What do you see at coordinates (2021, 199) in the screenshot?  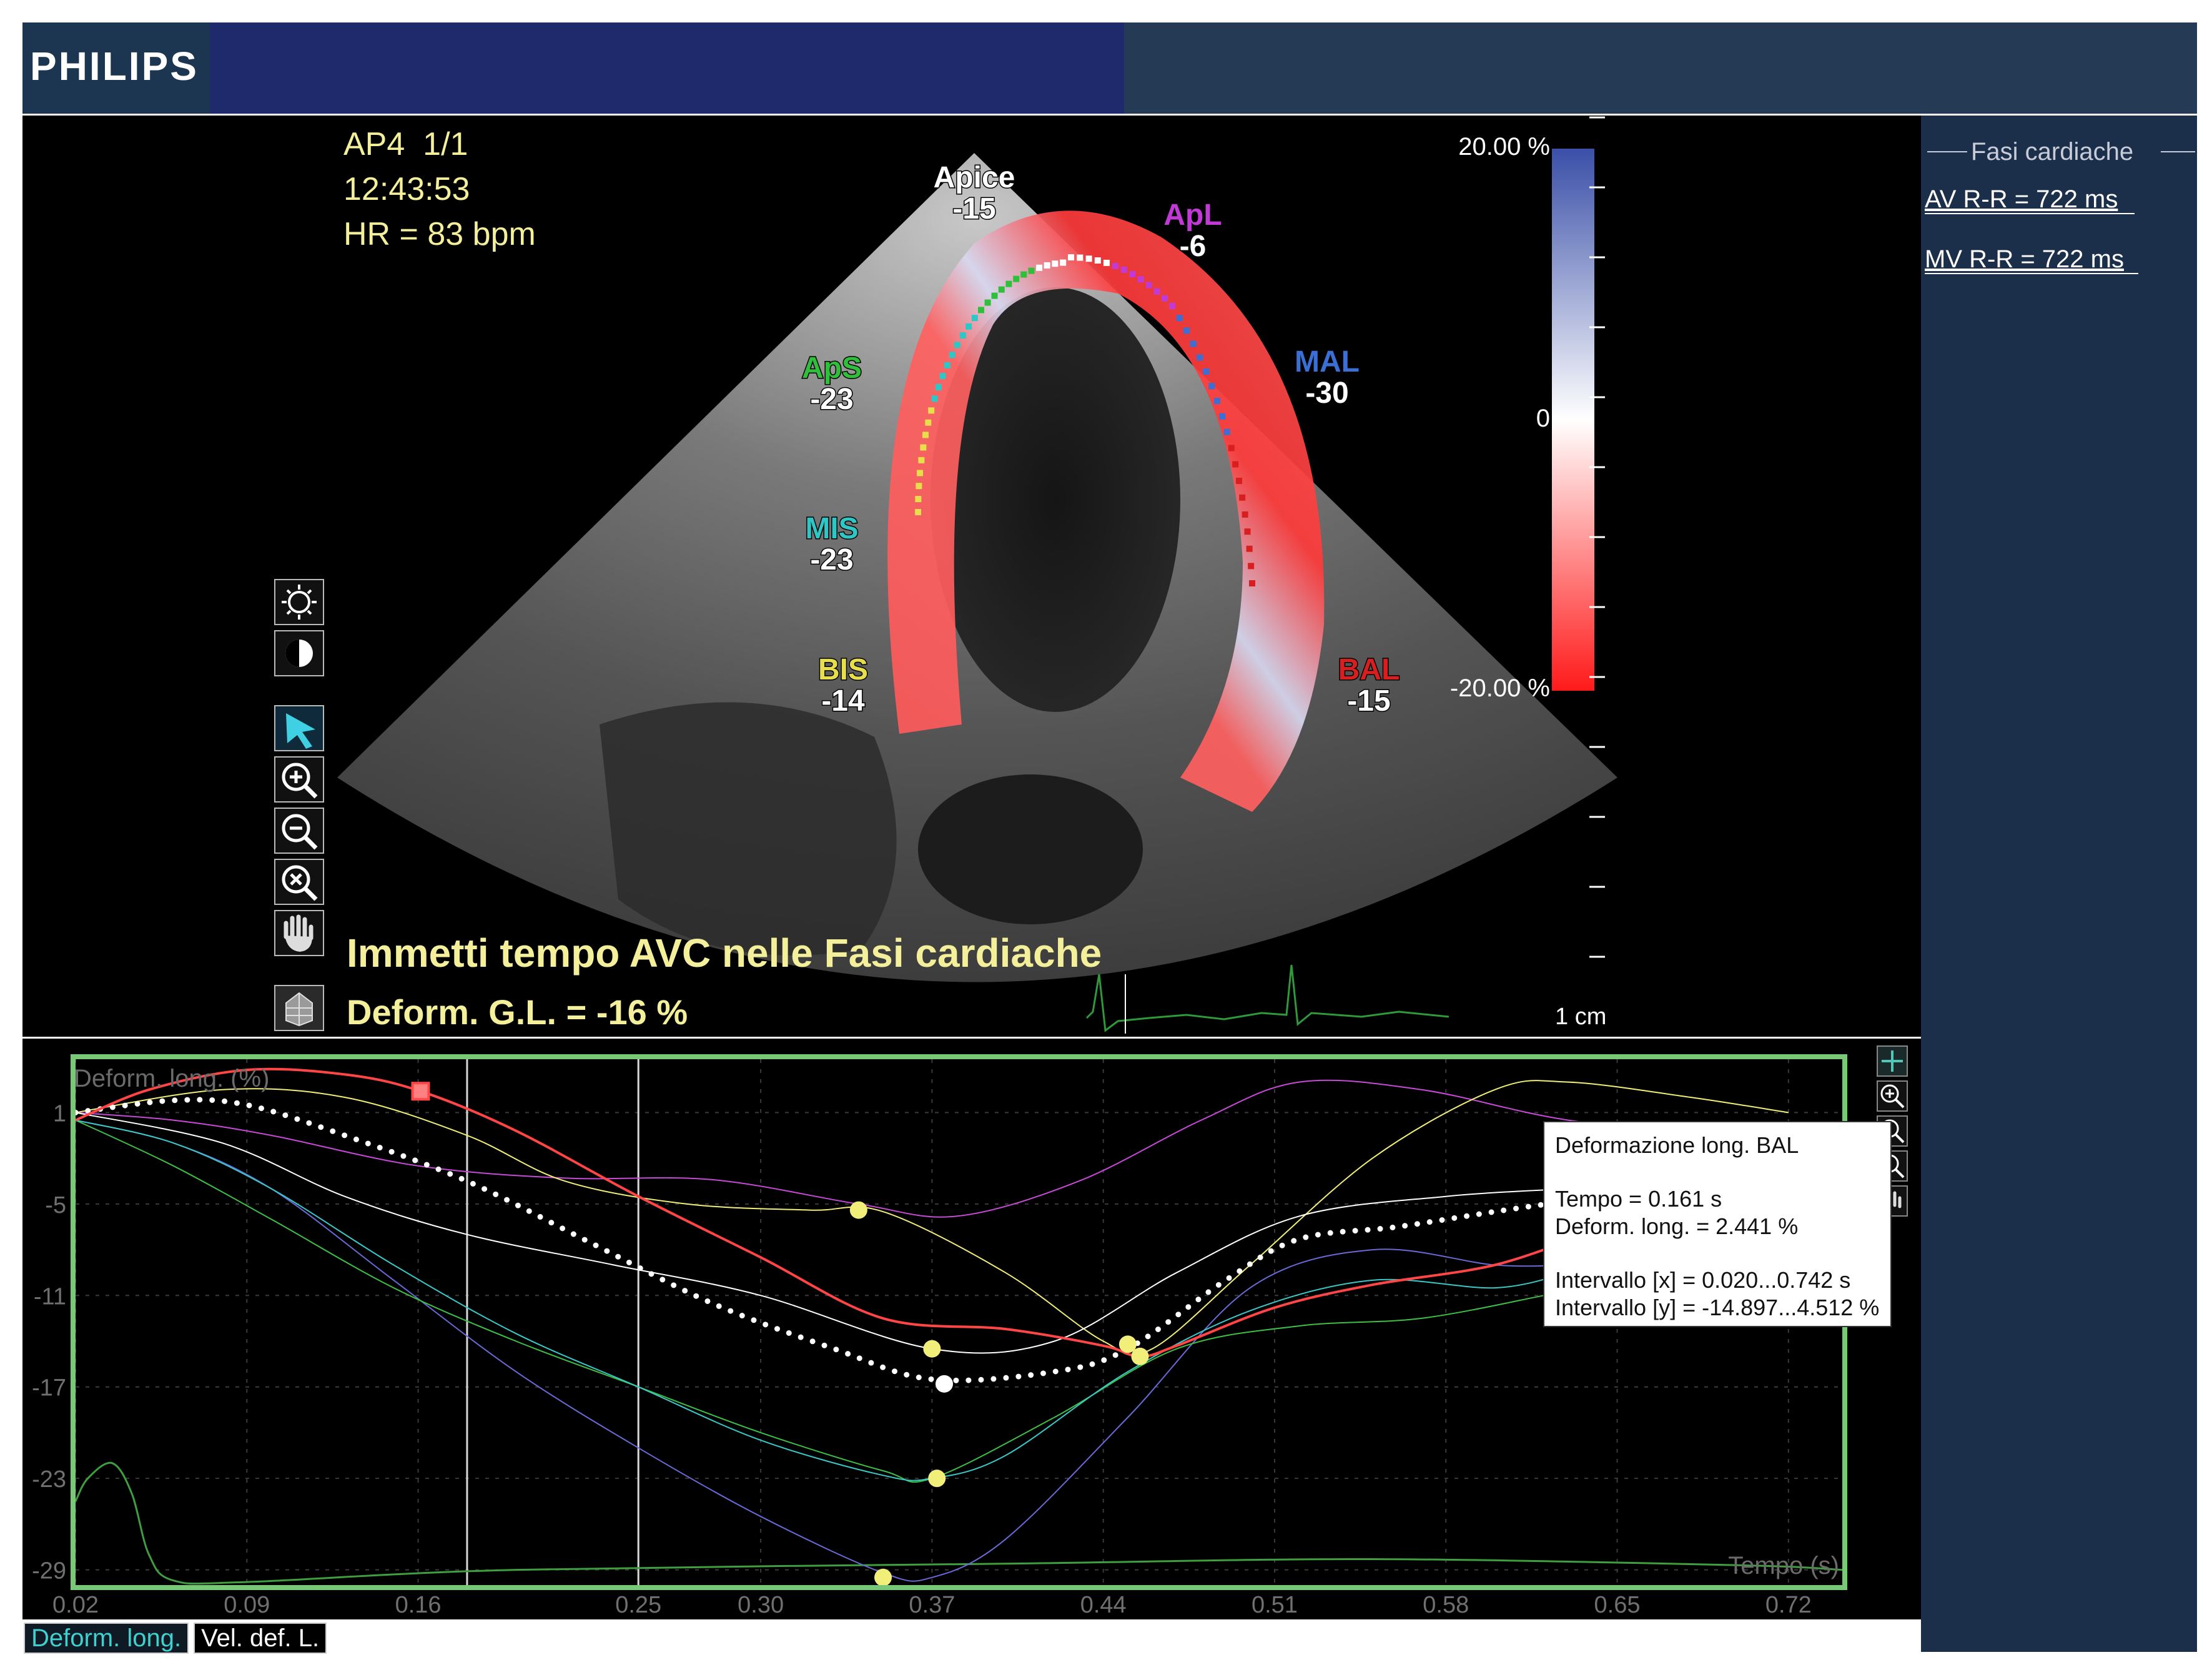 I see `av-rr-link: AV R-R = 722 ms` at bounding box center [2021, 199].